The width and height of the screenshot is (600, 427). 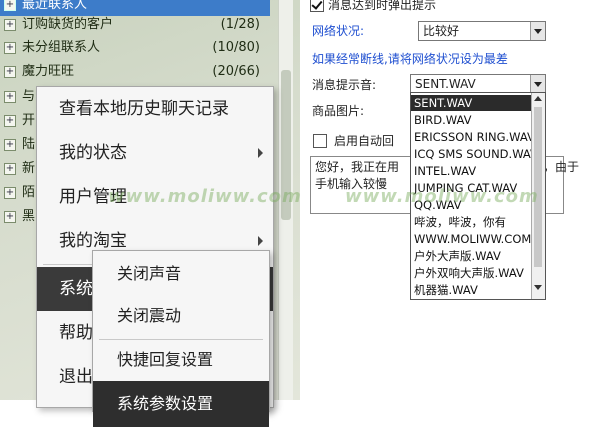 What do you see at coordinates (68, 24) in the screenshot?
I see `group-label: 订购缺货的客户` at bounding box center [68, 24].